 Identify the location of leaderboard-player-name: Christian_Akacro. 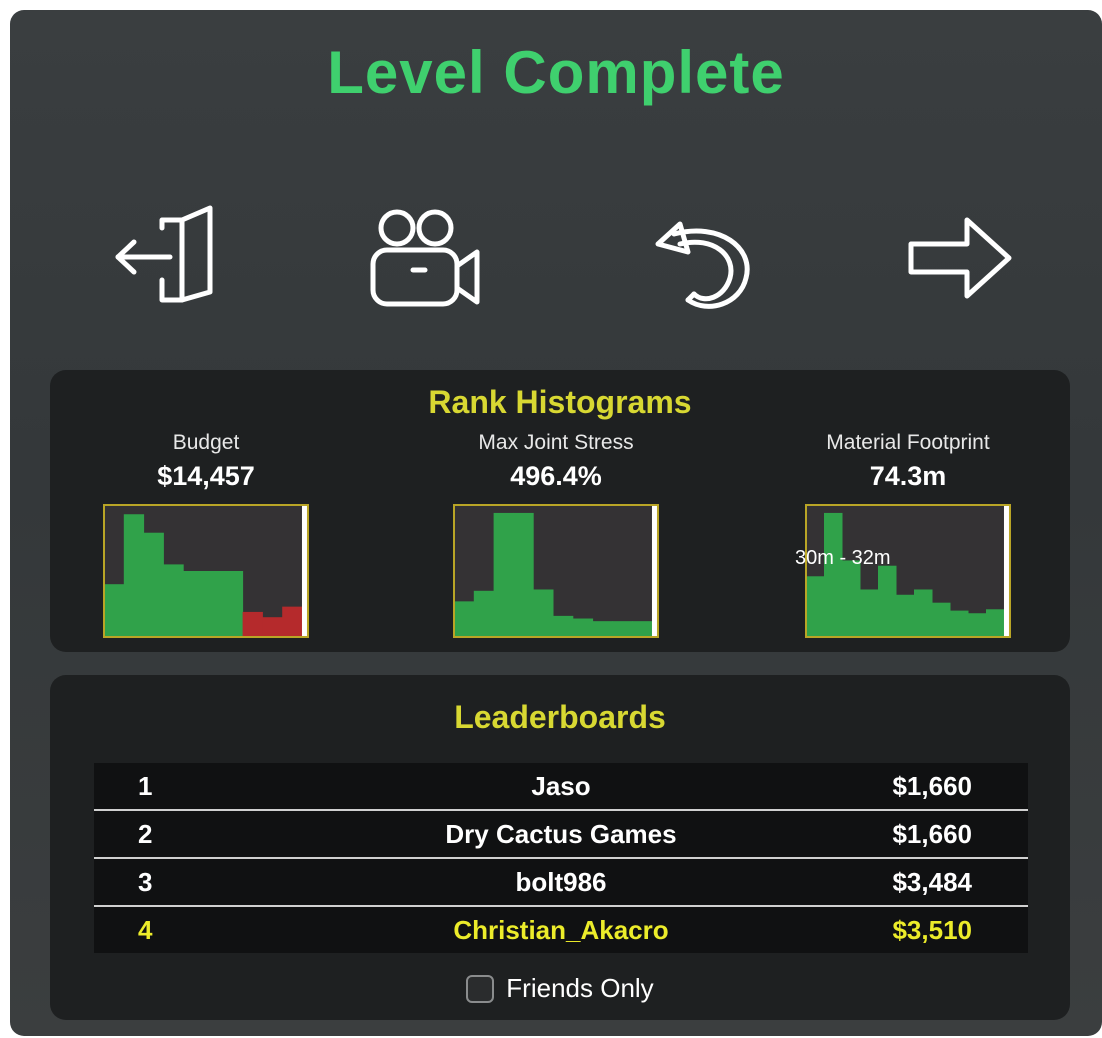
(561, 930).